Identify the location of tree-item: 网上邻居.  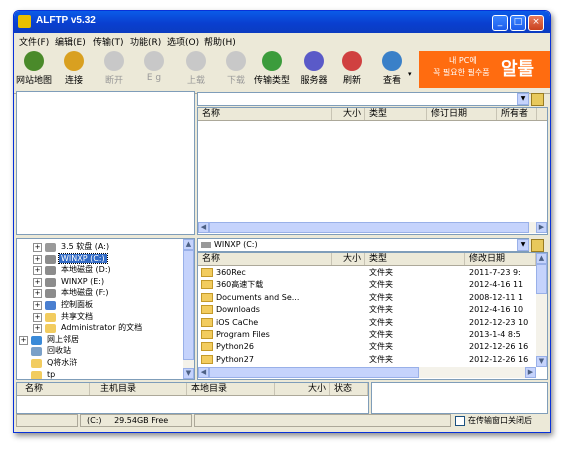
(56, 340).